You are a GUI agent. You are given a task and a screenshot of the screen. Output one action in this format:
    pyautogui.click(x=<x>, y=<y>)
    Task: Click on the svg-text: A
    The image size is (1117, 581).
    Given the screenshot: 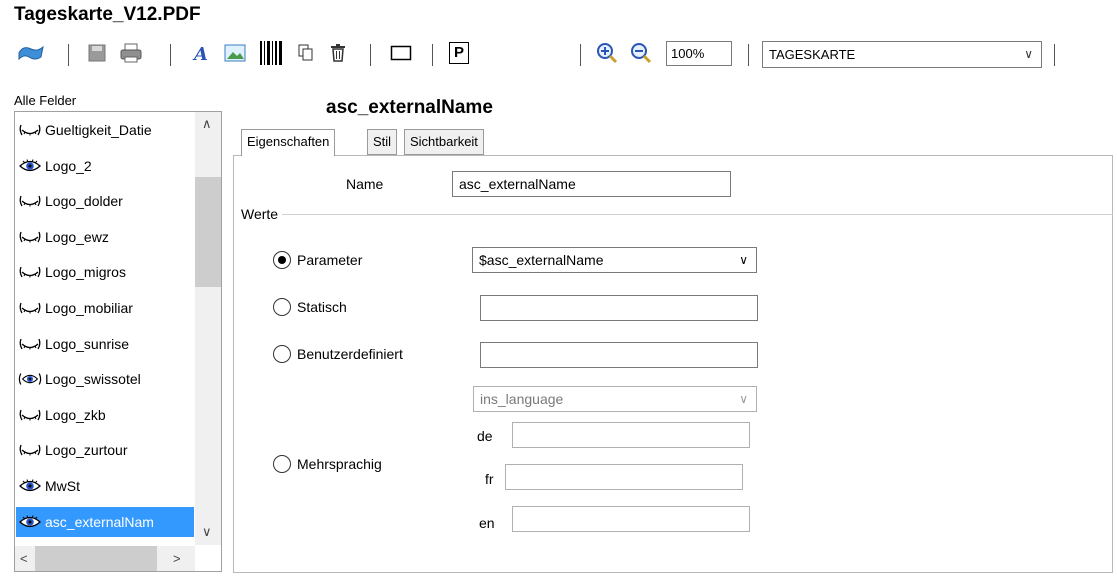 What is the action you would take?
    pyautogui.click(x=200, y=53)
    